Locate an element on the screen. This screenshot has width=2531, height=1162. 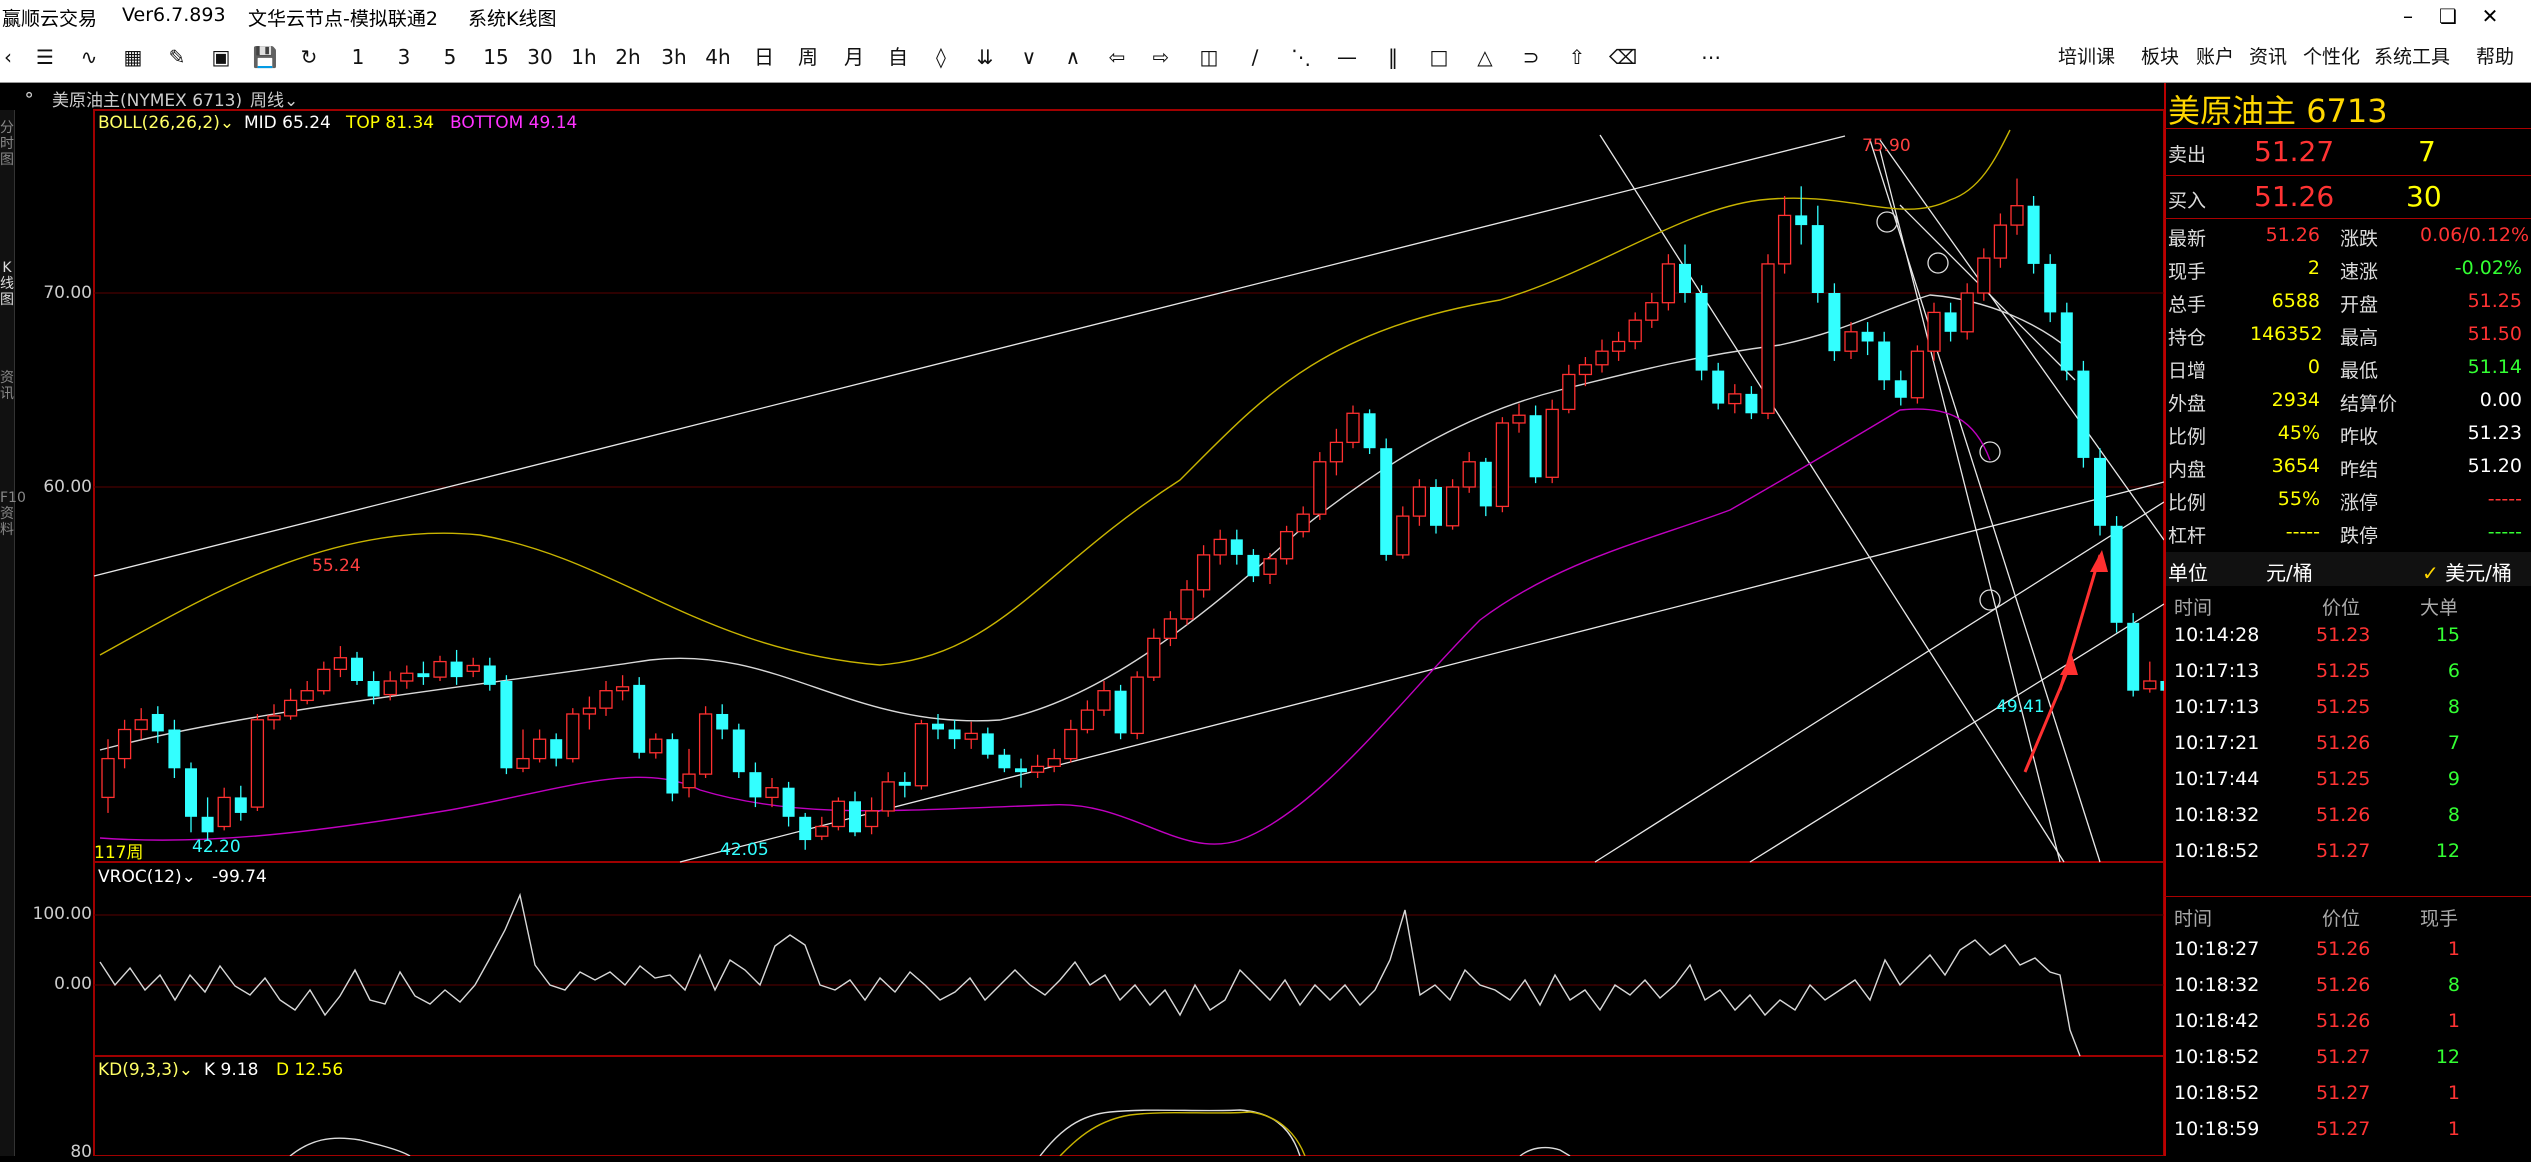
red-arrows is located at coordinates (2065, 661).